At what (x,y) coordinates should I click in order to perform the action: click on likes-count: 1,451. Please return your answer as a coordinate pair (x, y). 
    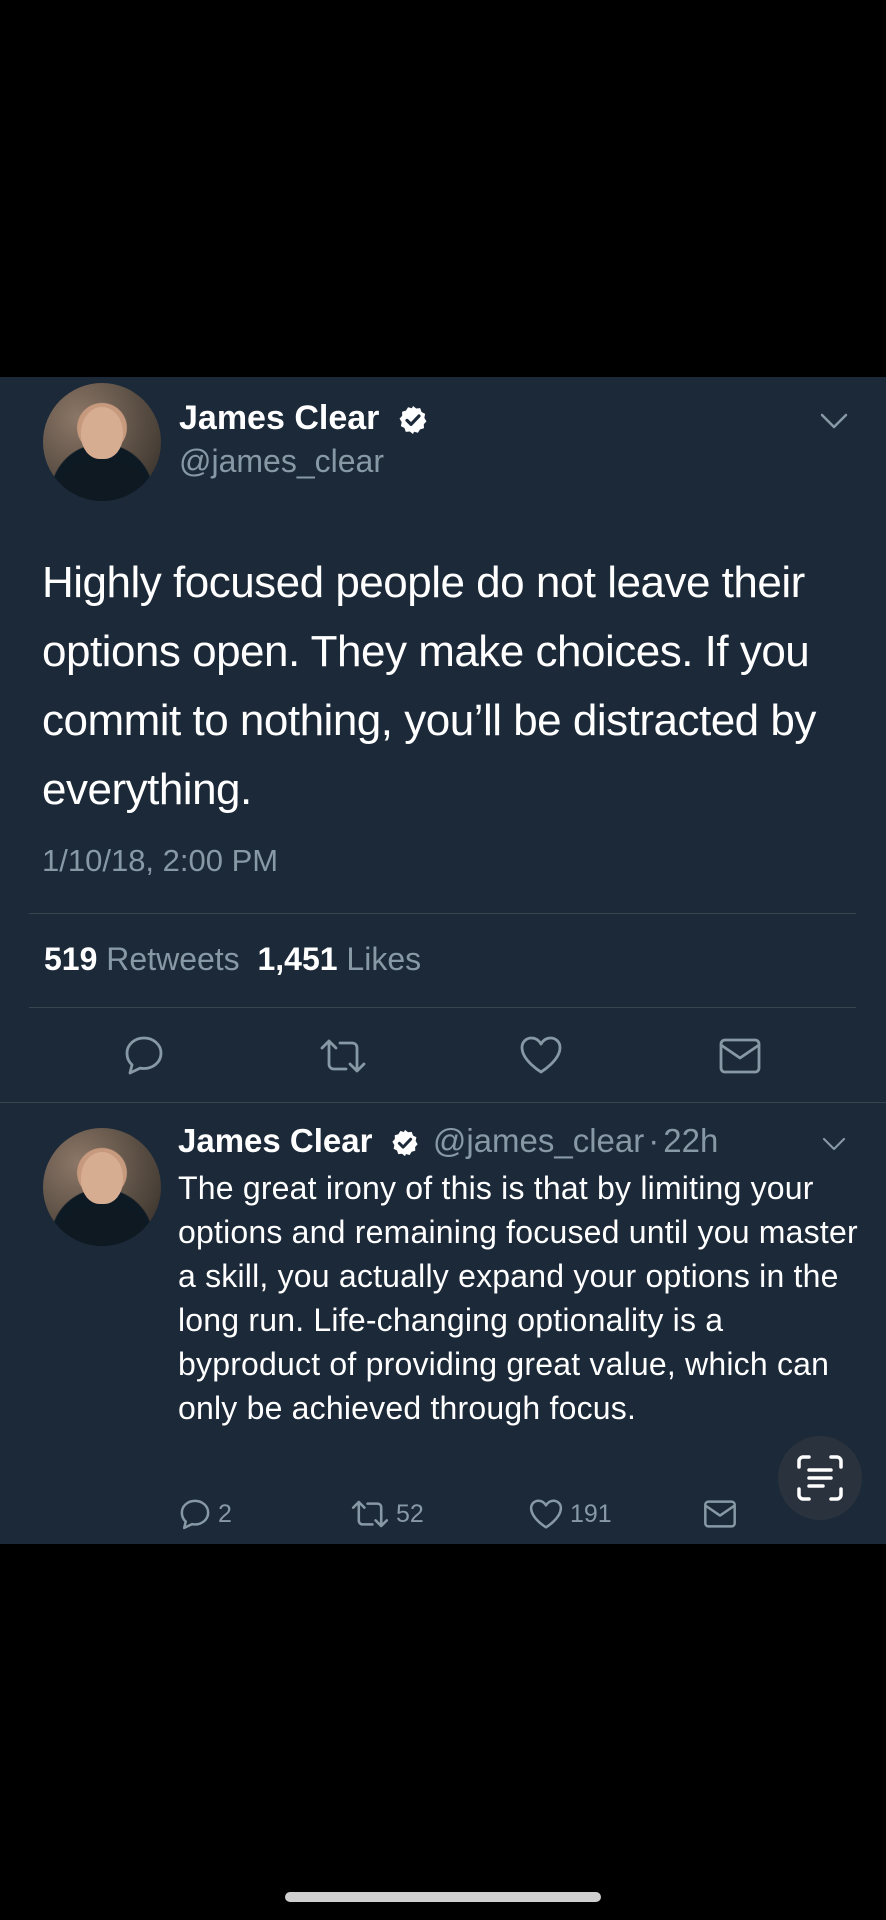
    Looking at the image, I should click on (297, 959).